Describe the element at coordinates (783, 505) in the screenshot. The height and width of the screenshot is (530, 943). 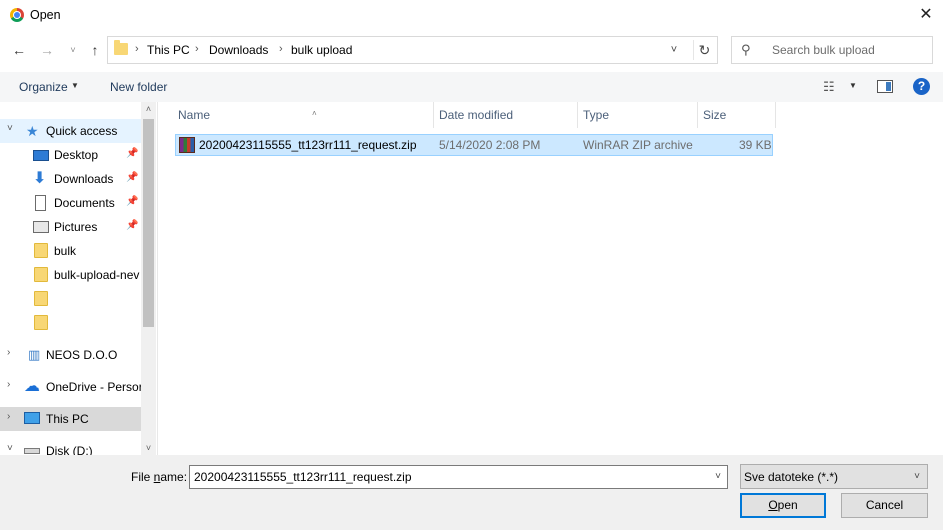
I see `open-button: Open` at that location.